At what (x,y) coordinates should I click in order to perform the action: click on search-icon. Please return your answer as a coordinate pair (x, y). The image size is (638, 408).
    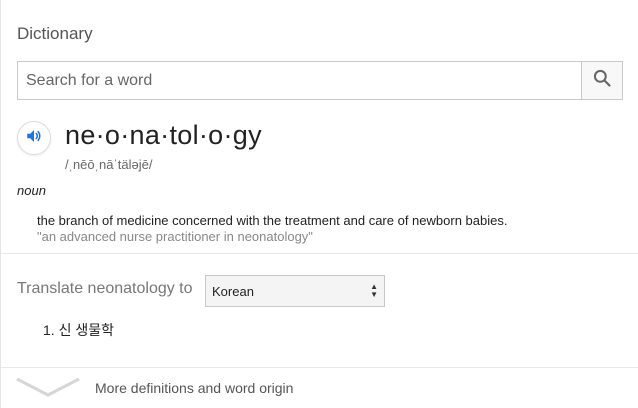
    Looking at the image, I should click on (602, 80).